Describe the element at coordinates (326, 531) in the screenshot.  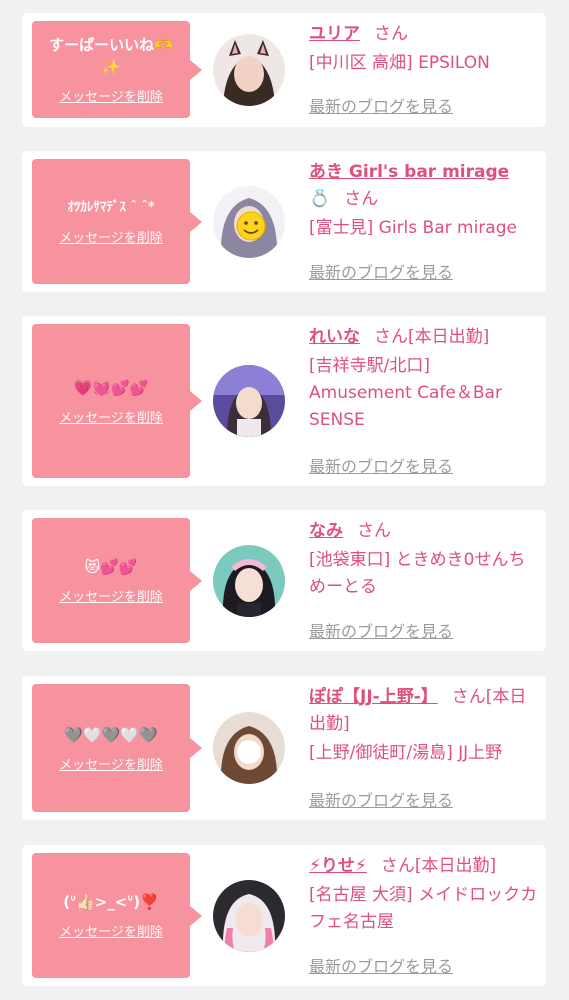
I see `profile-name-link: なみ` at that location.